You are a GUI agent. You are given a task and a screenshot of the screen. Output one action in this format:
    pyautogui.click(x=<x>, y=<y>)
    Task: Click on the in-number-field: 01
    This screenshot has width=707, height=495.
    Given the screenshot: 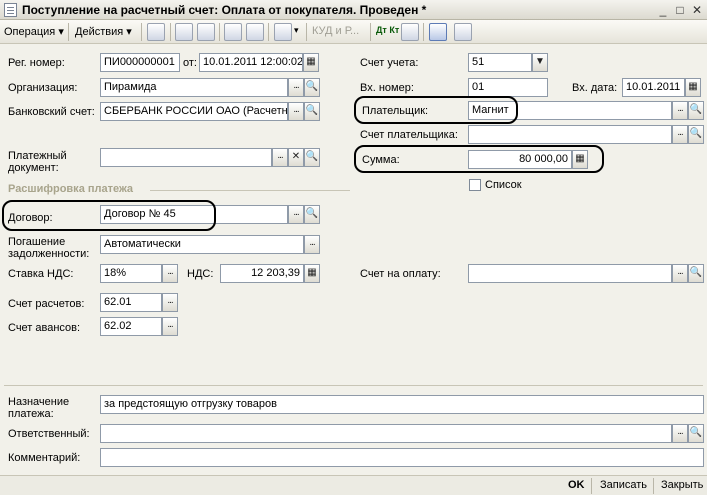 What is the action you would take?
    pyautogui.click(x=508, y=87)
    